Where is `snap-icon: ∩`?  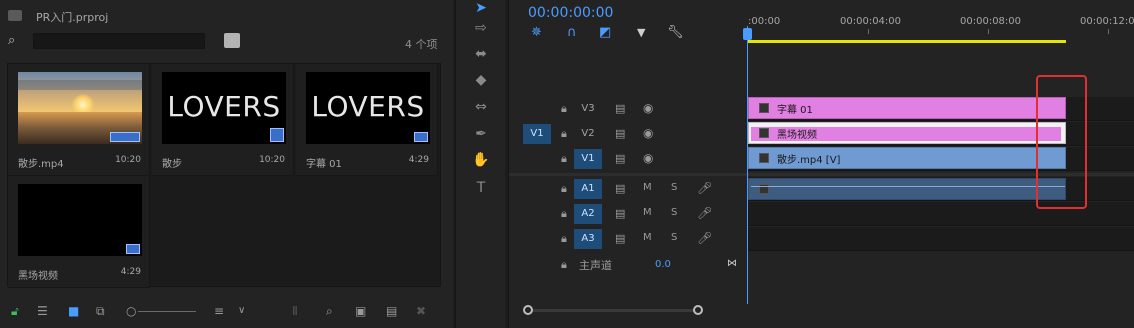 snap-icon: ∩ is located at coordinates (572, 33).